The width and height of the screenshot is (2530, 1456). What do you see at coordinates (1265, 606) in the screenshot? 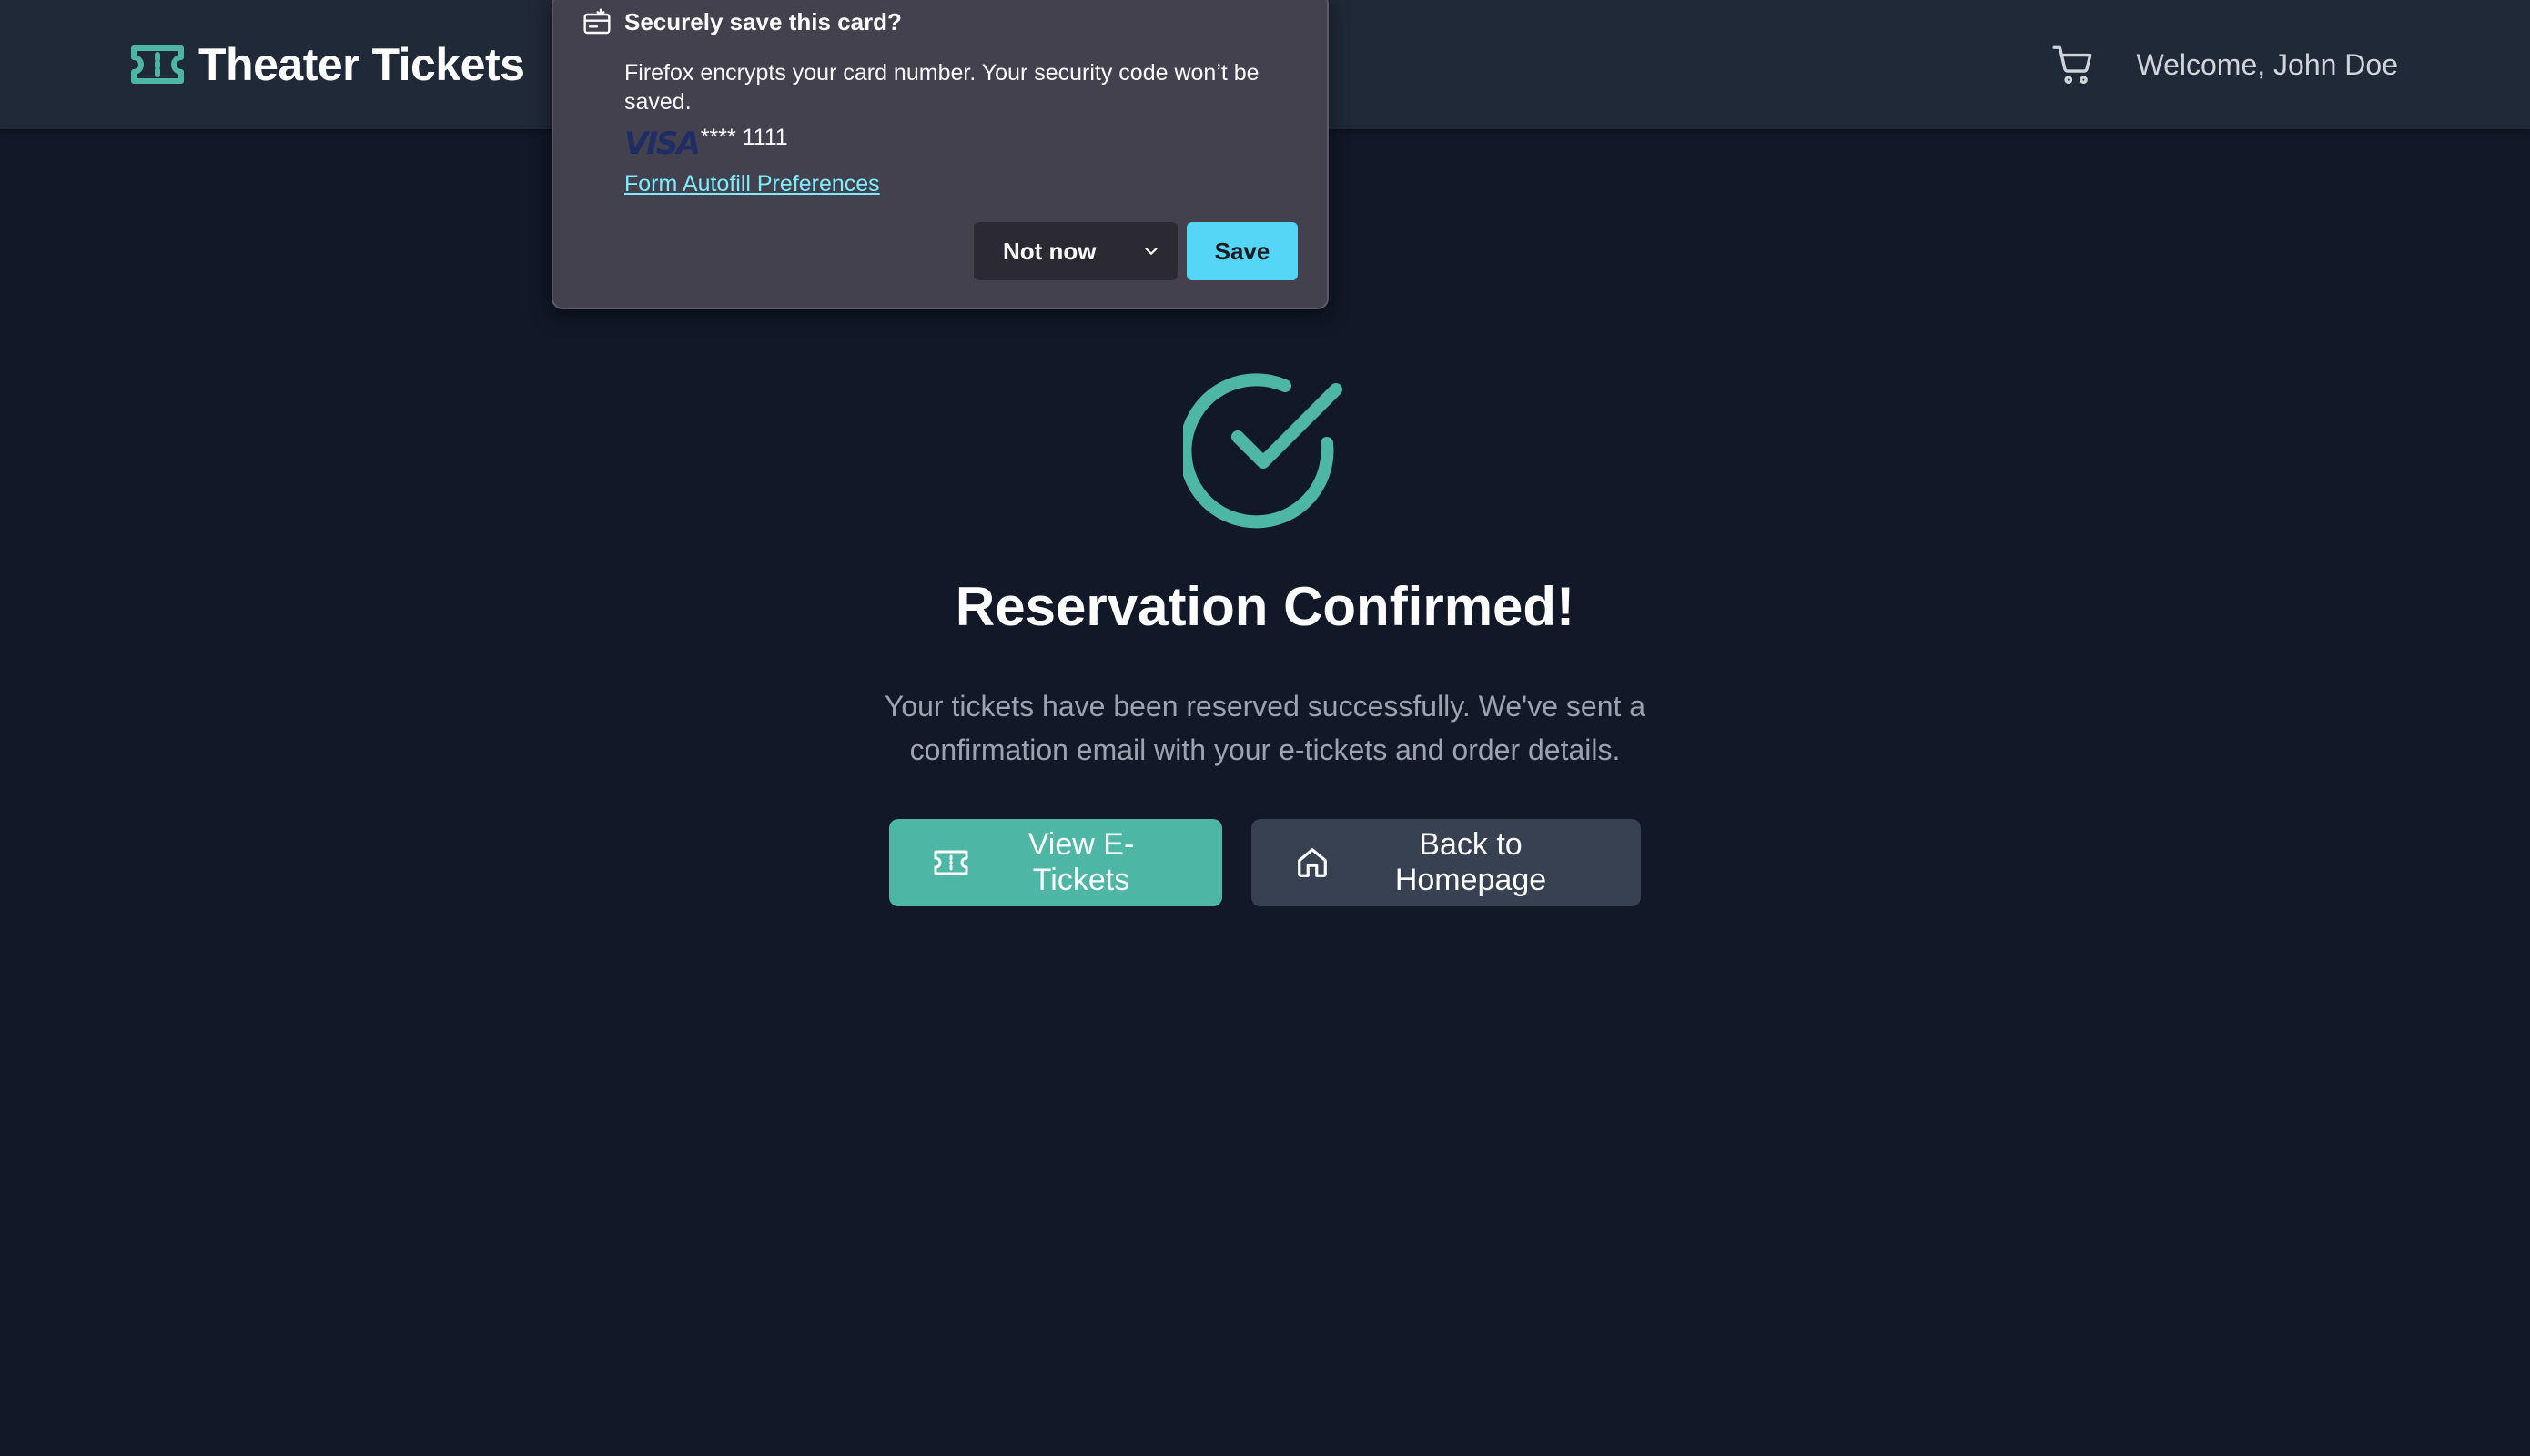
I see `page-title: Reservation Confirmed!` at bounding box center [1265, 606].